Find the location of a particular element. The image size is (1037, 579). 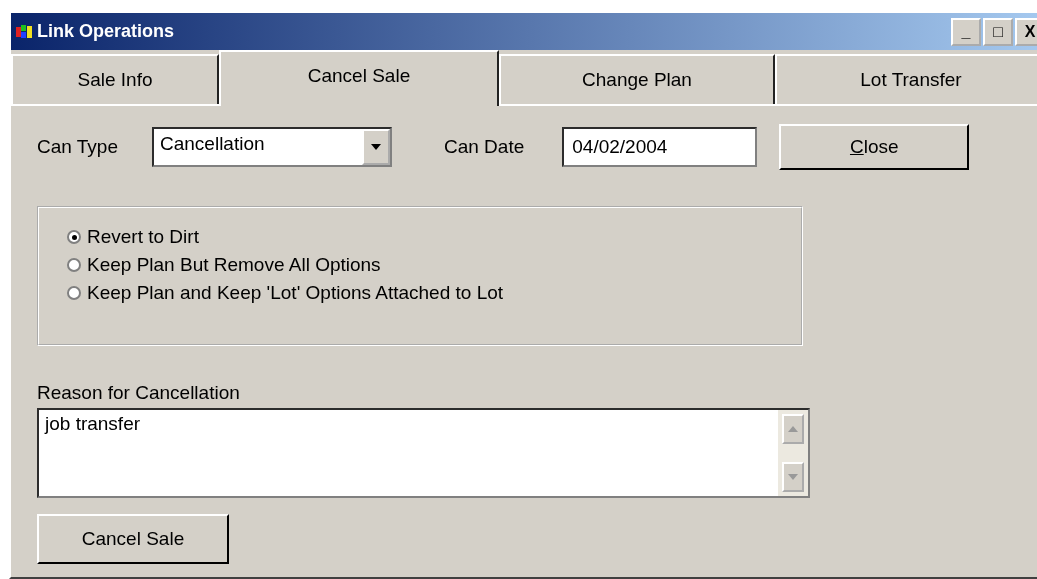

dropdown: Cancellation is located at coordinates (272, 147).